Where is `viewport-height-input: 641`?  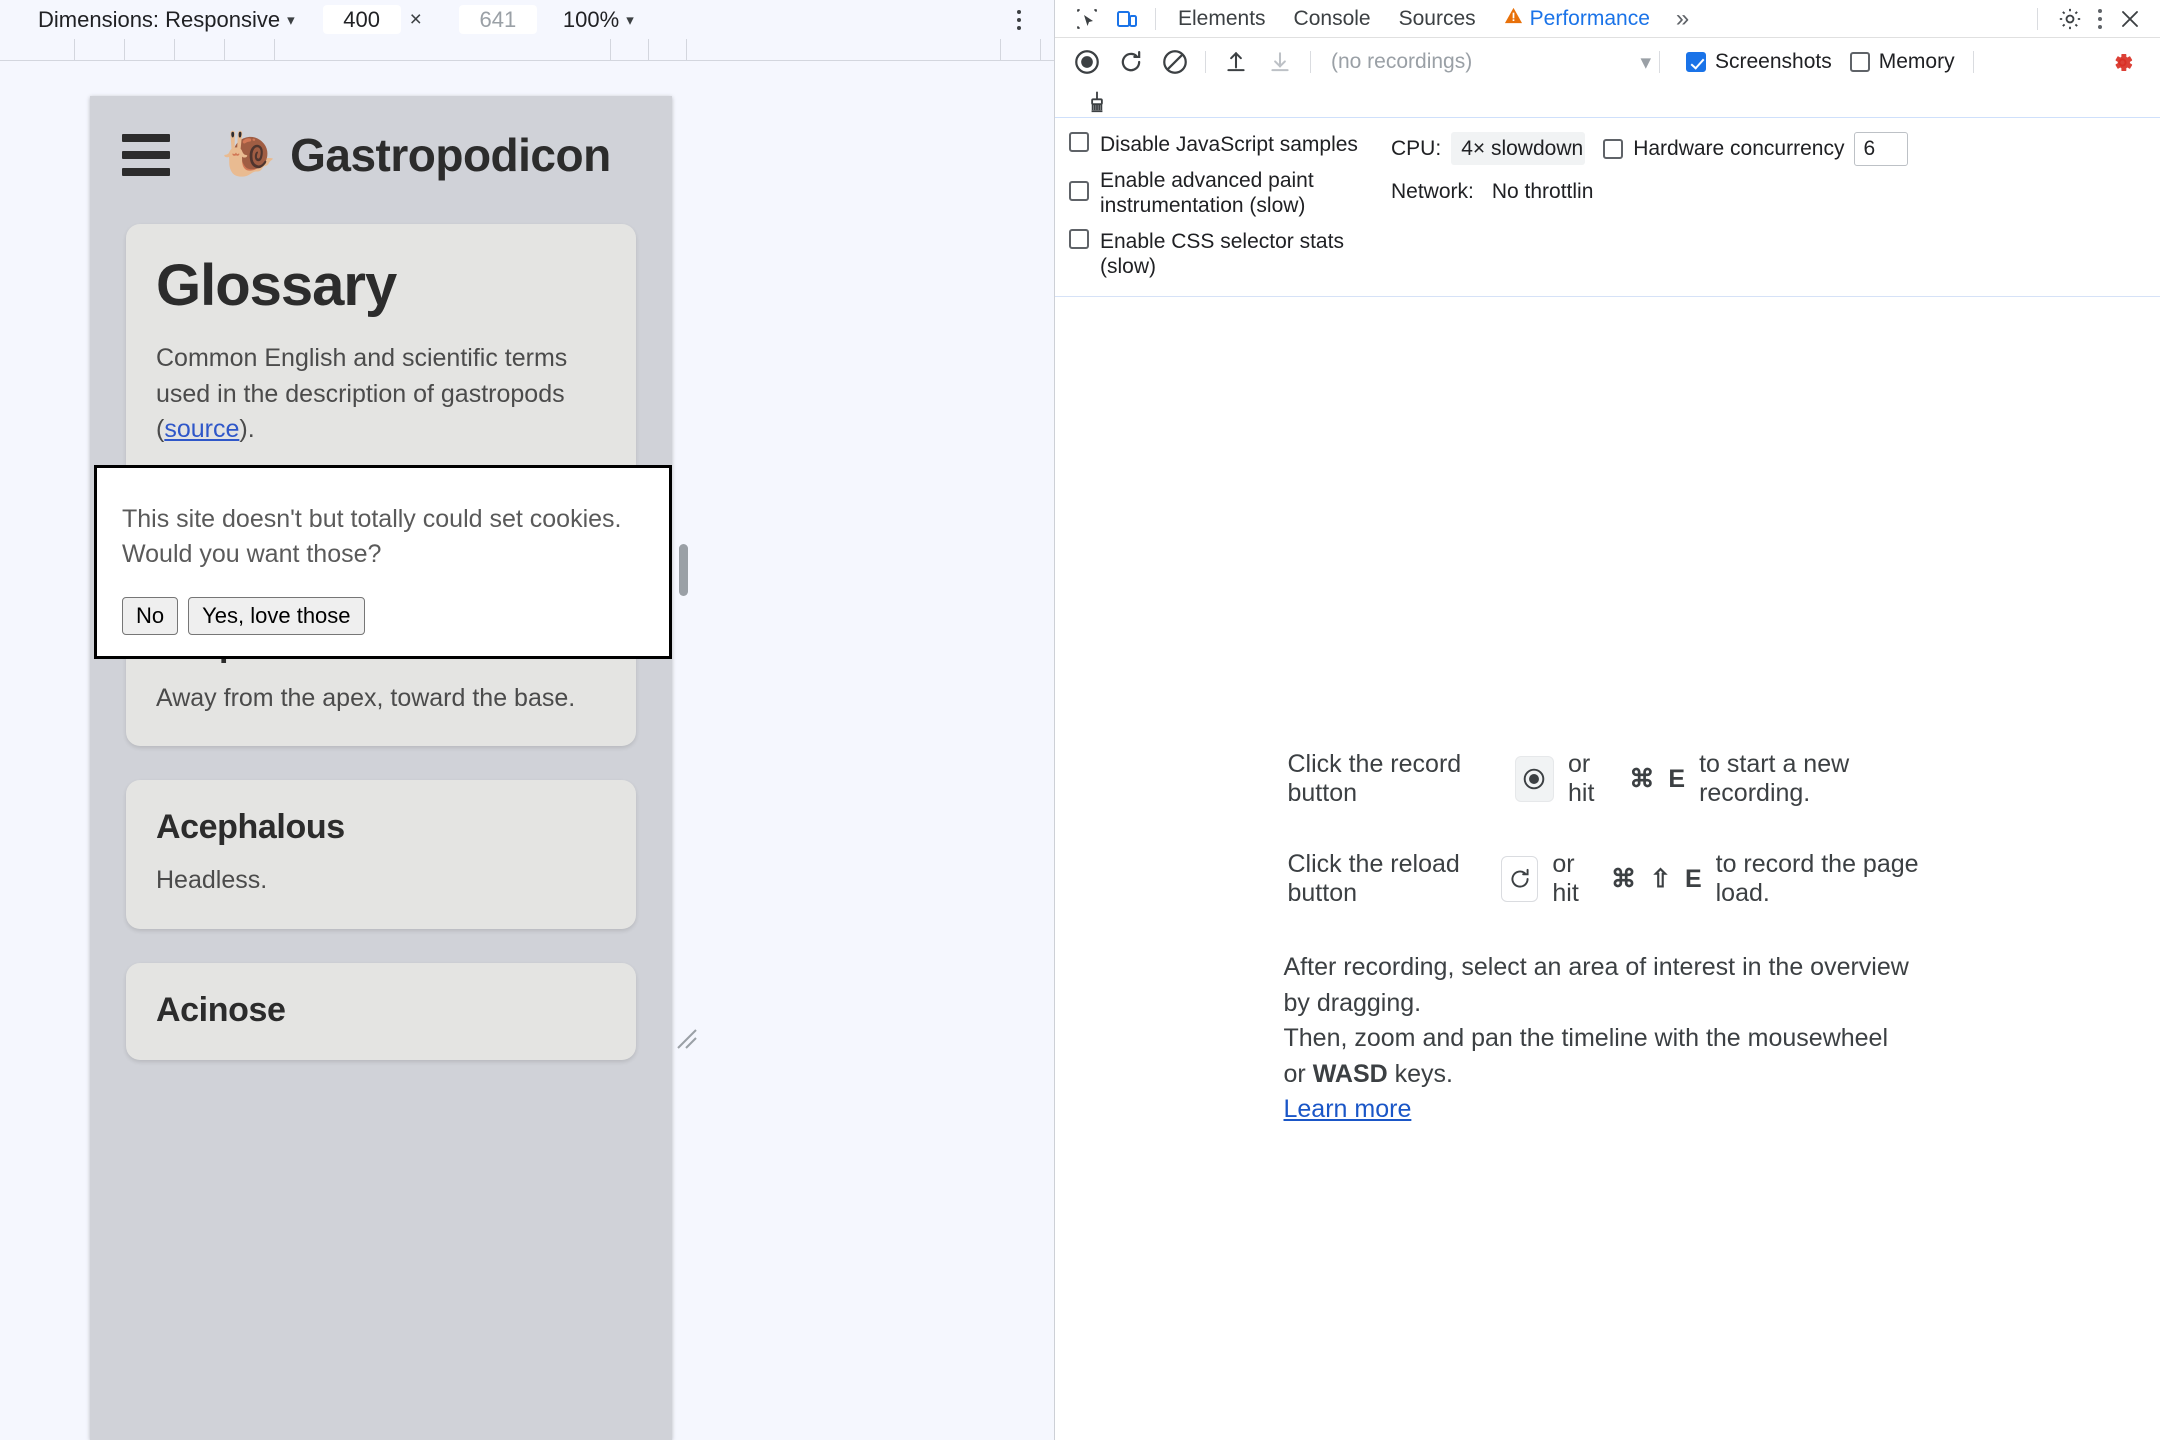
viewport-height-input: 641 is located at coordinates (497, 19).